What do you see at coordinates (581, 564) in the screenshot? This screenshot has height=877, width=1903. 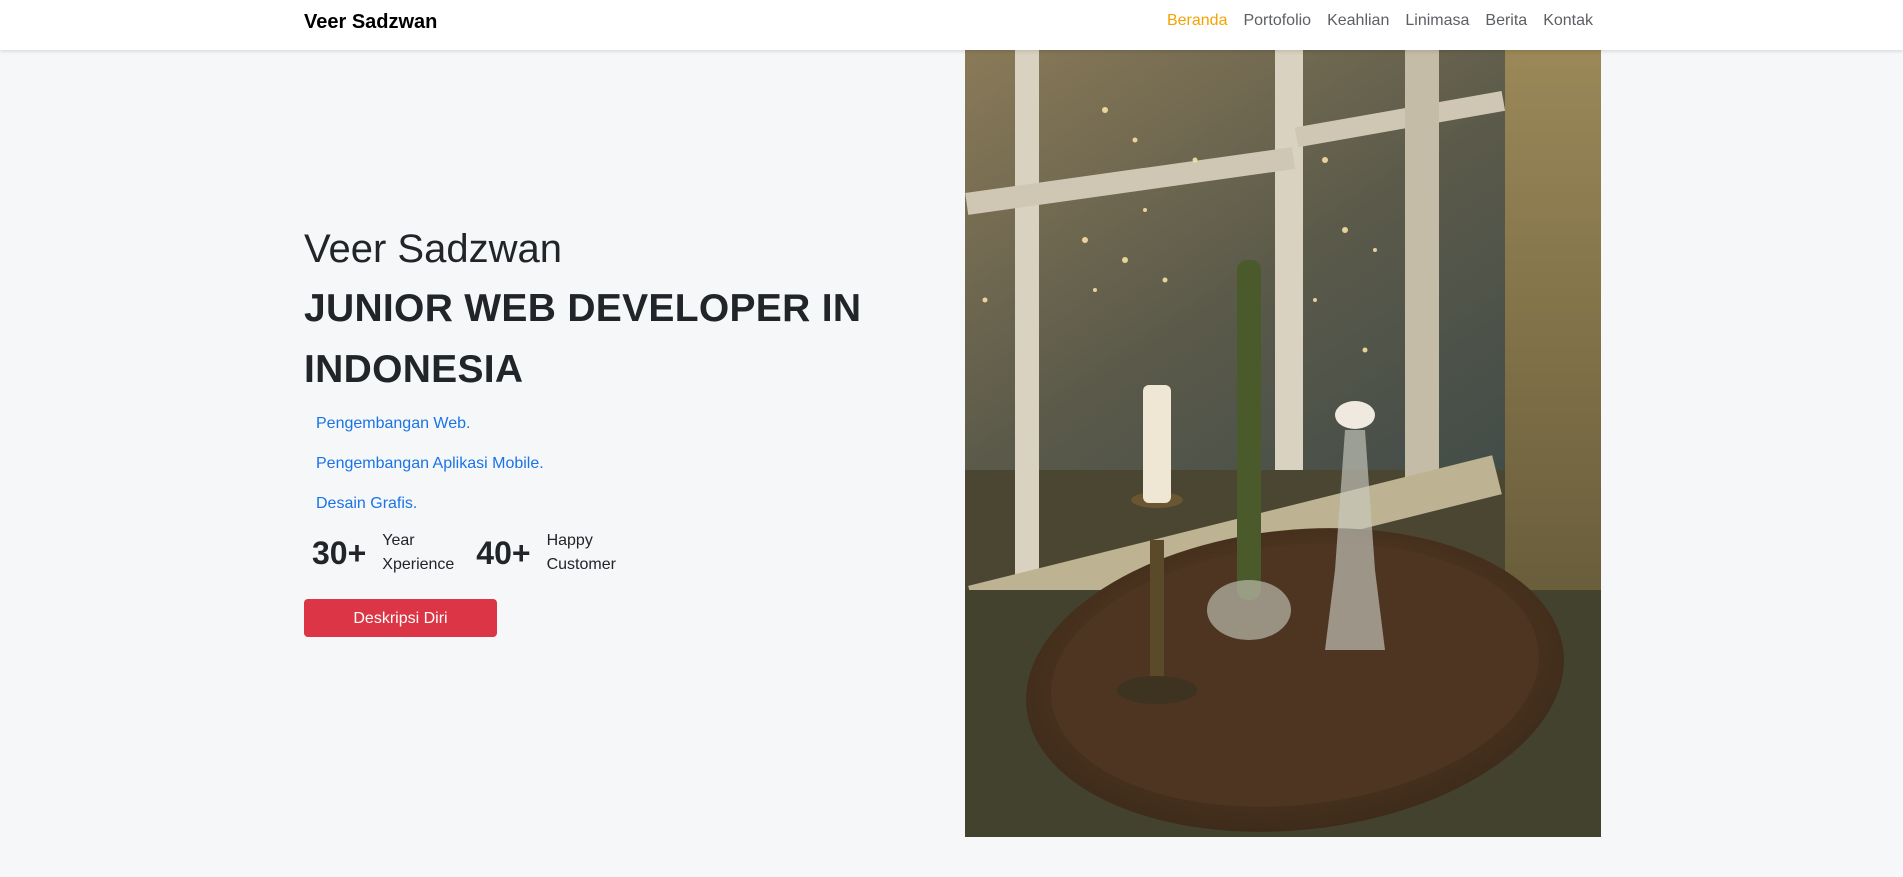 I see `stat-label-line2: Customer` at bounding box center [581, 564].